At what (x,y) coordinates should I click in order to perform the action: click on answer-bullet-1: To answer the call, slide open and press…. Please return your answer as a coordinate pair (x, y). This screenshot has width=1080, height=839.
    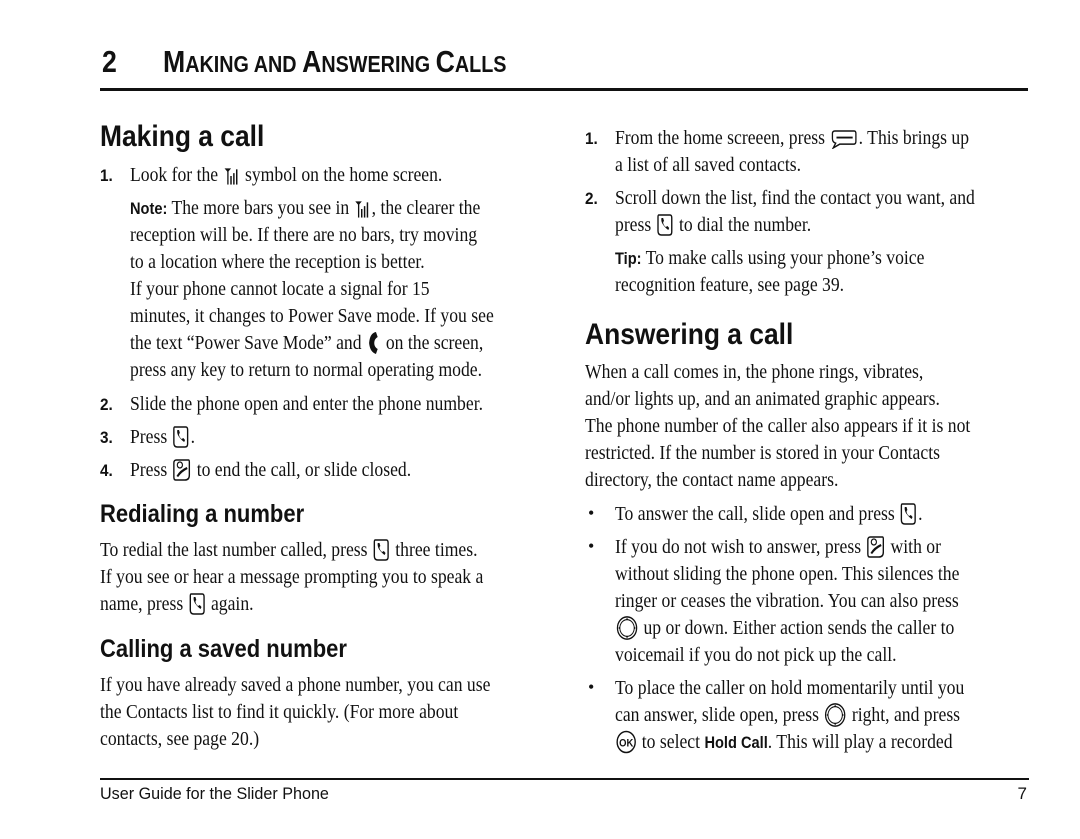
    Looking at the image, I should click on (769, 514).